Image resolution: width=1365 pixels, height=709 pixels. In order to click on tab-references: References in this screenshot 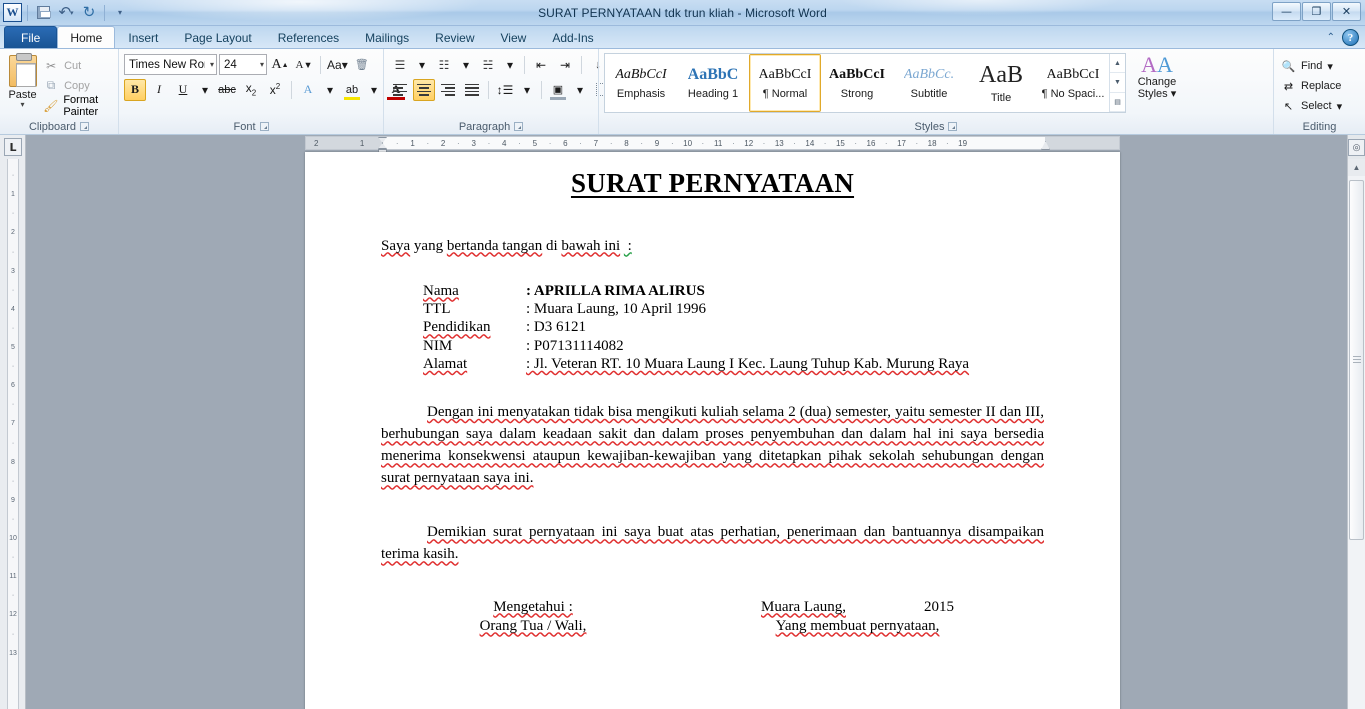, I will do `click(308, 37)`.